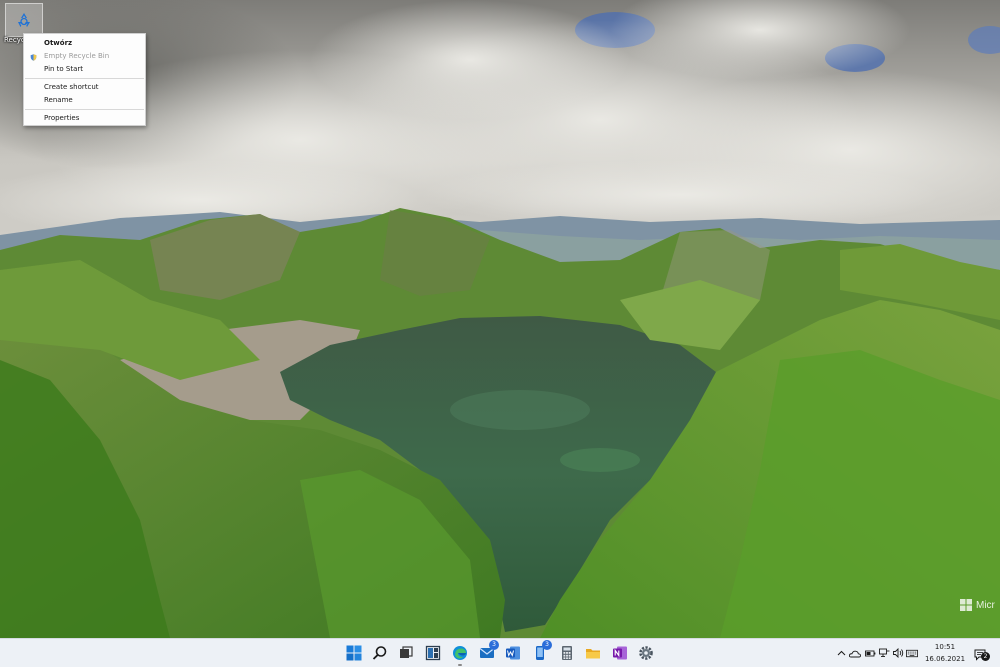  I want to click on menu-item-pin-to-start: Pin to Start, so click(84, 69).